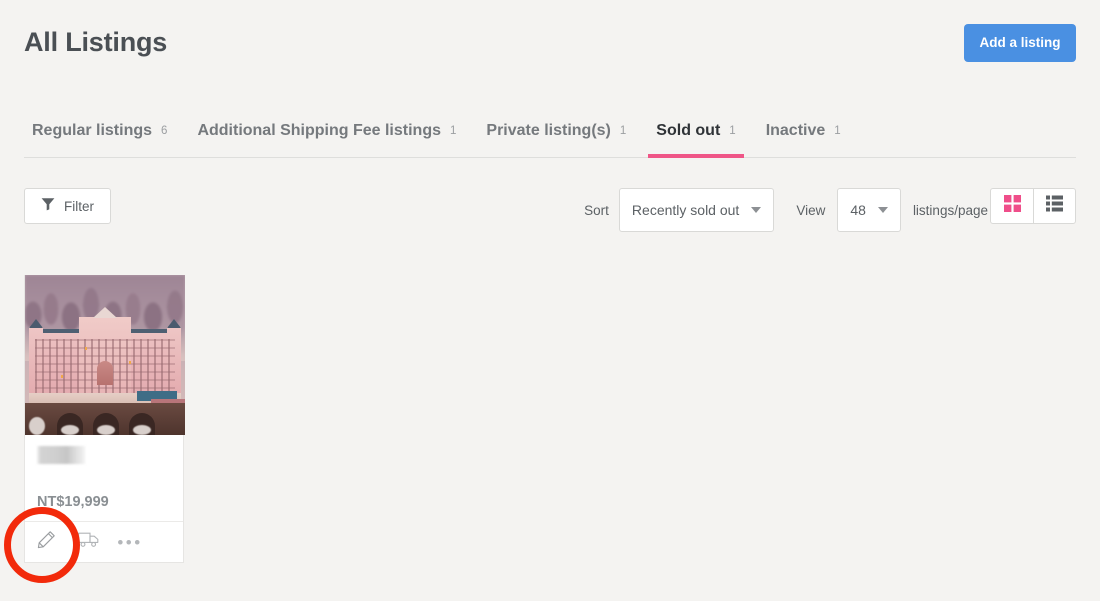  Describe the element at coordinates (795, 130) in the screenshot. I see `tab-label: Inactive` at that location.